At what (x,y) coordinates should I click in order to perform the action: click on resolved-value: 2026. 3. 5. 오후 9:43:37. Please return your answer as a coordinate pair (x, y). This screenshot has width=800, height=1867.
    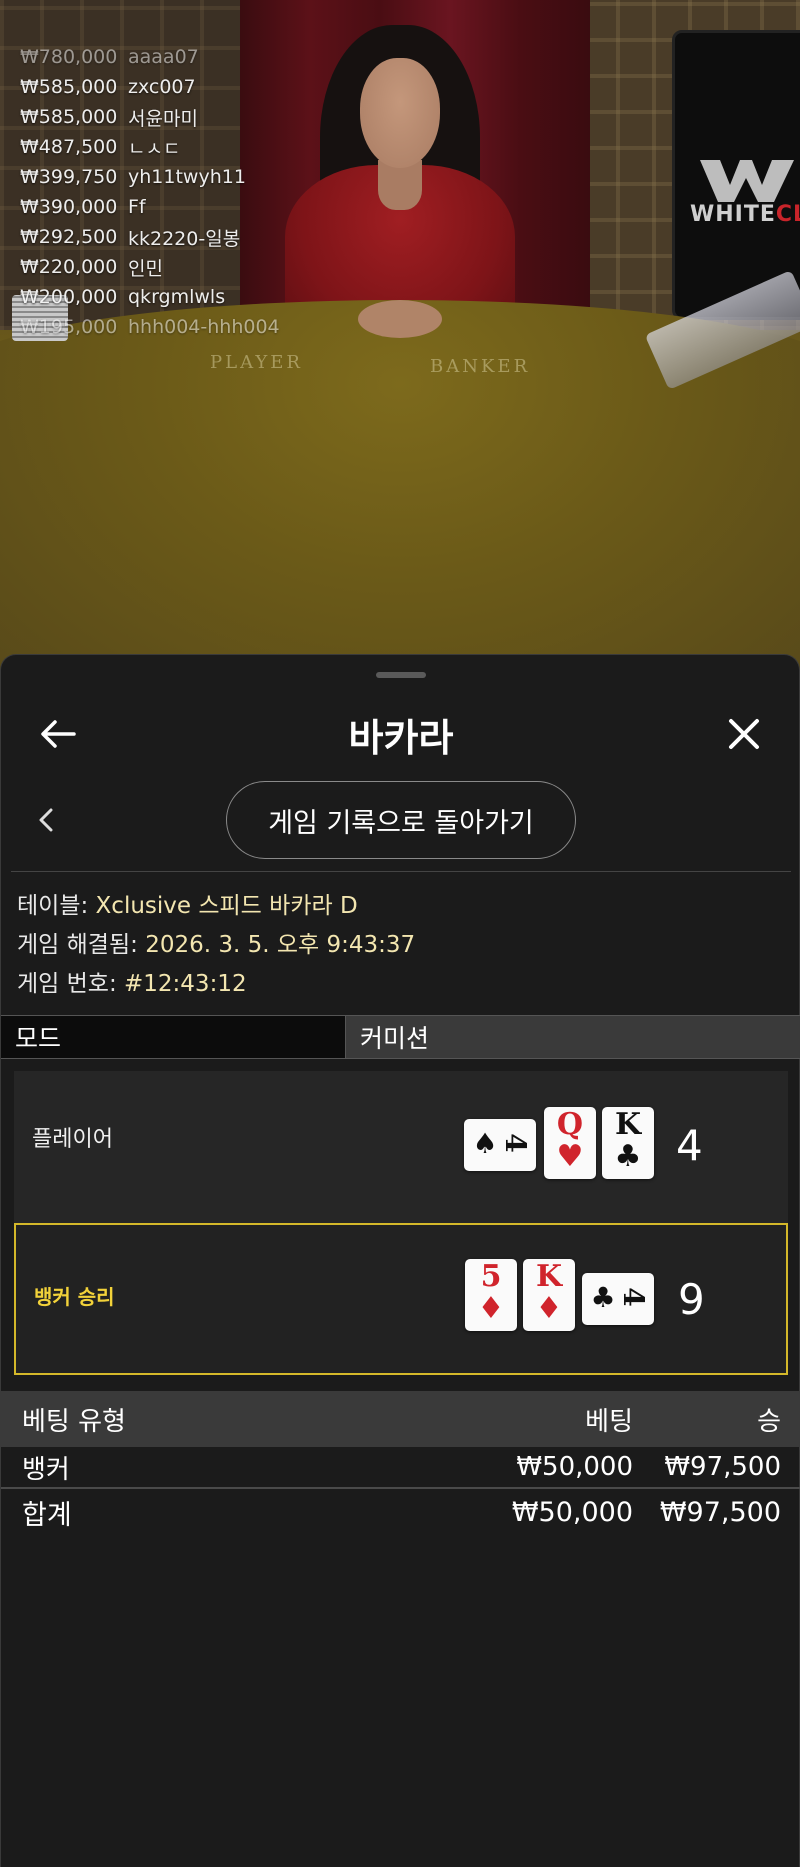
    Looking at the image, I should click on (280, 945).